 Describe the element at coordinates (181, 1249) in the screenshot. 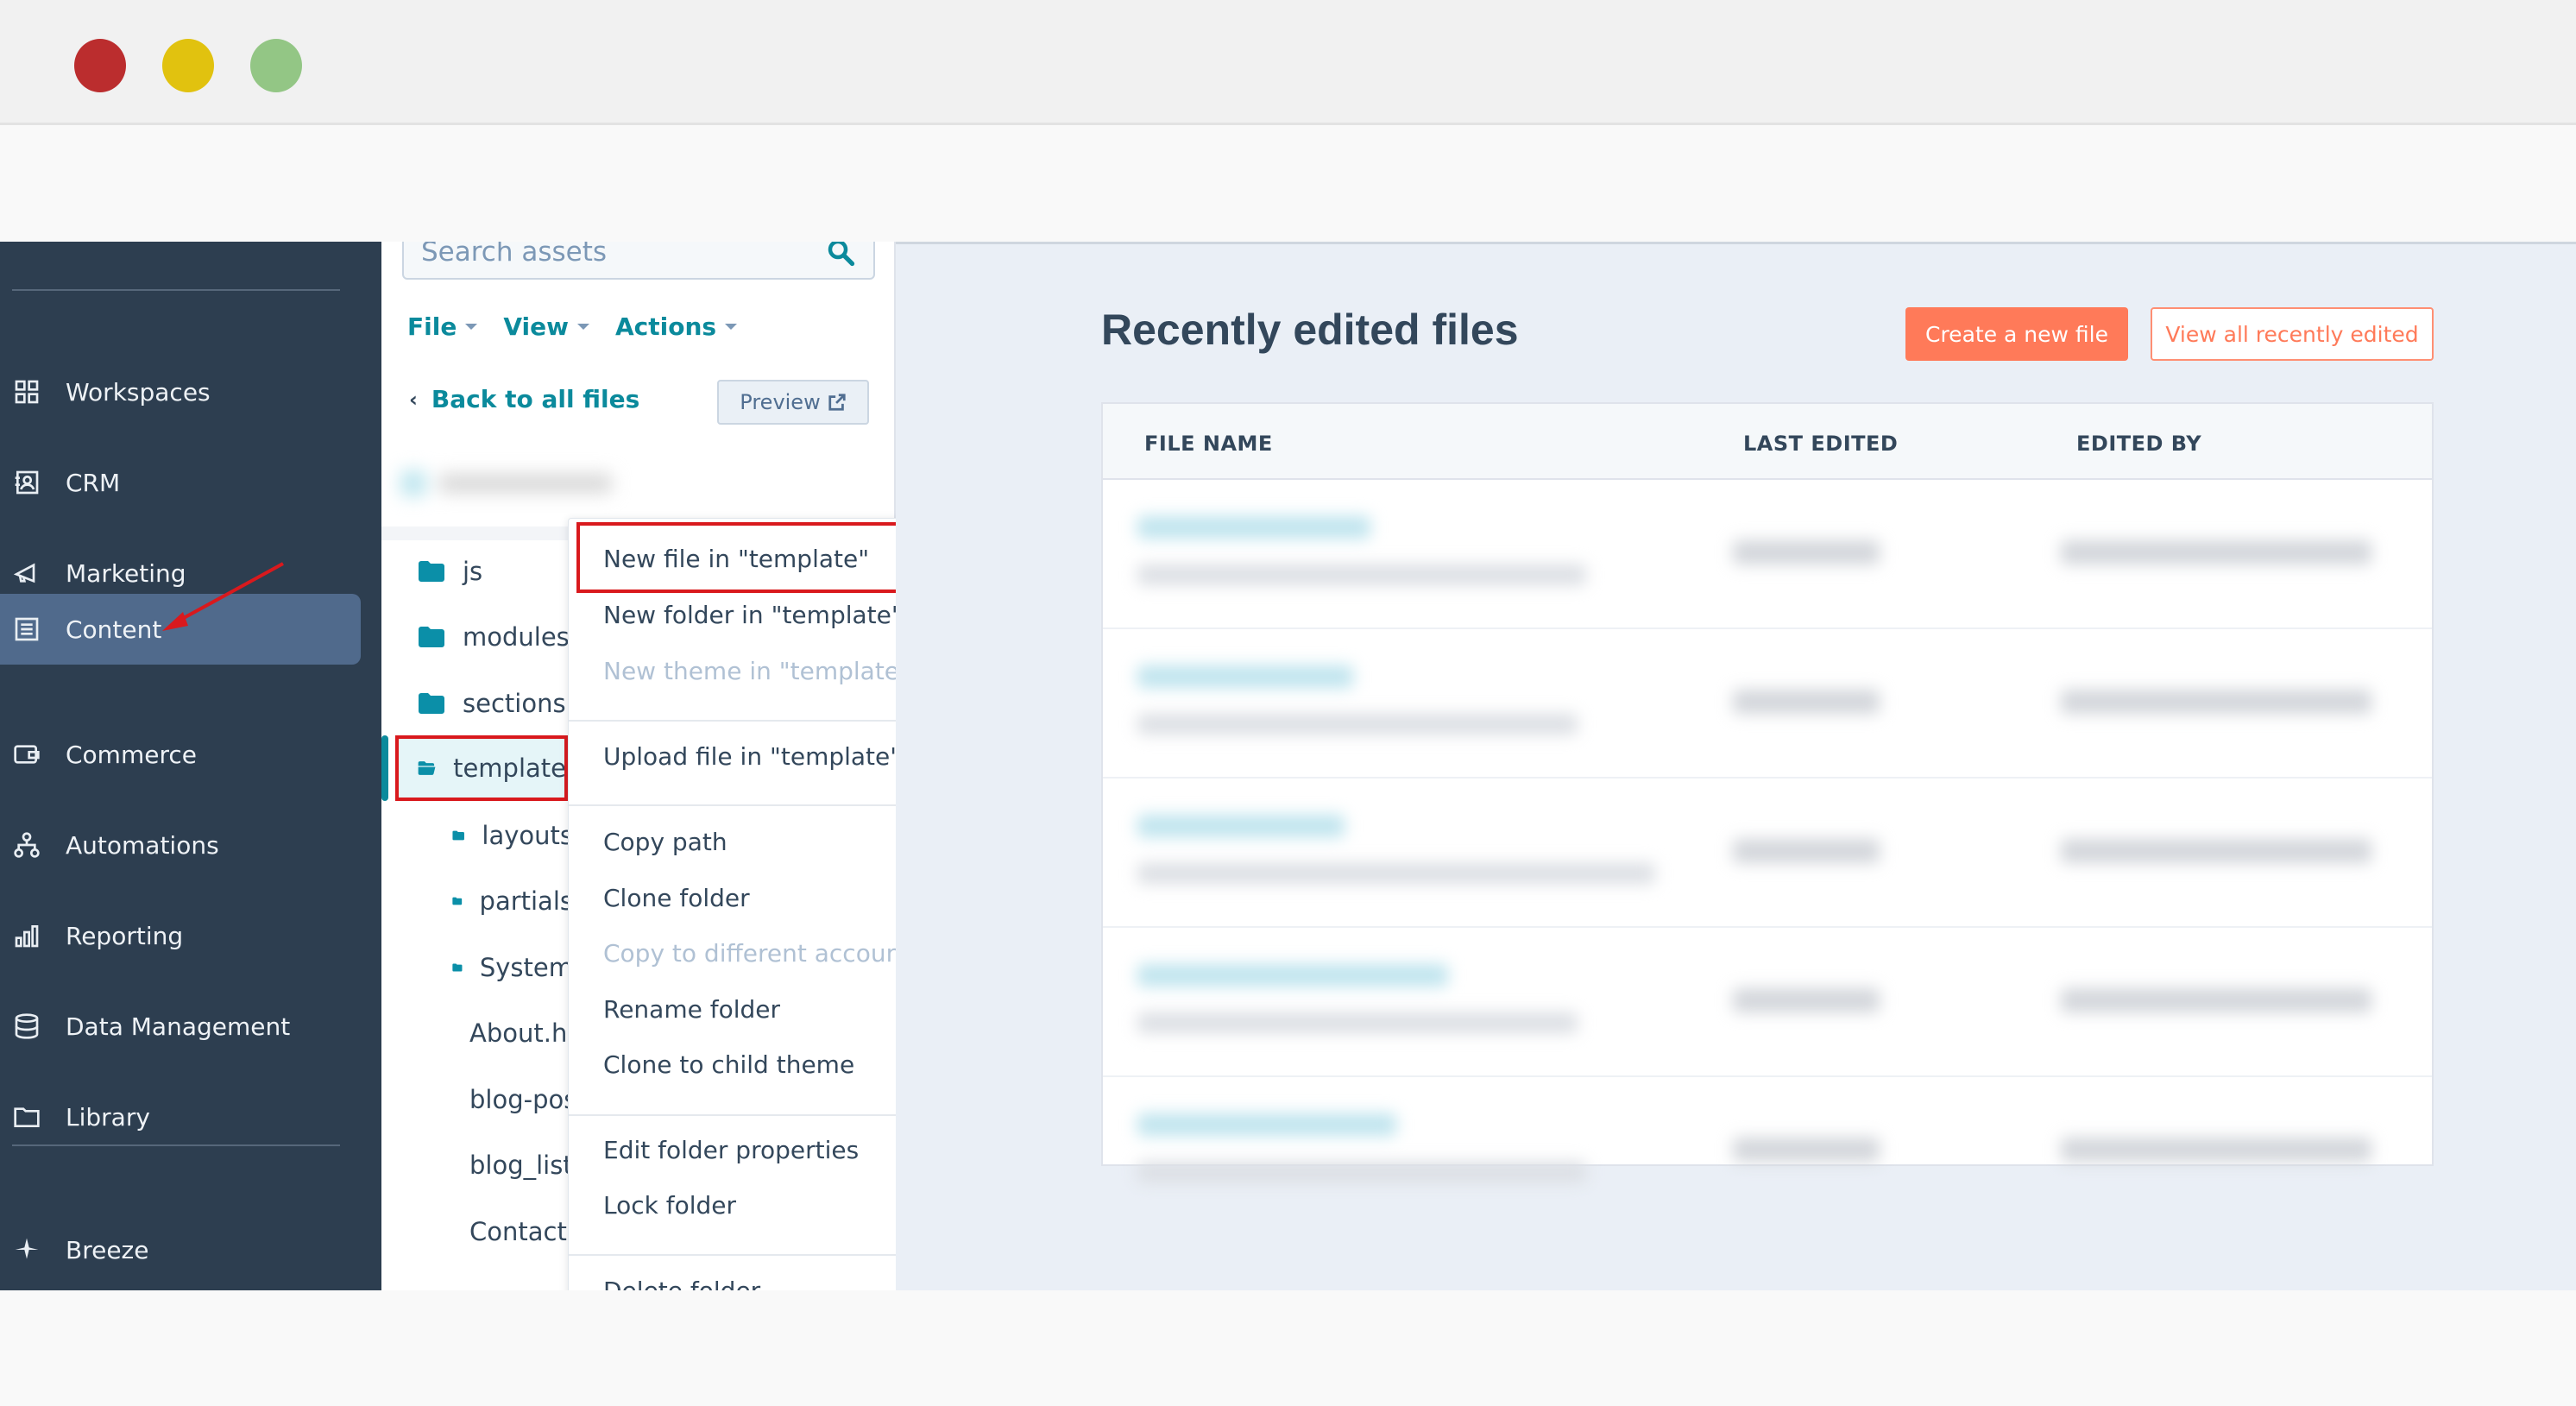

I see `sidebar-item-breeze: Breeze` at that location.